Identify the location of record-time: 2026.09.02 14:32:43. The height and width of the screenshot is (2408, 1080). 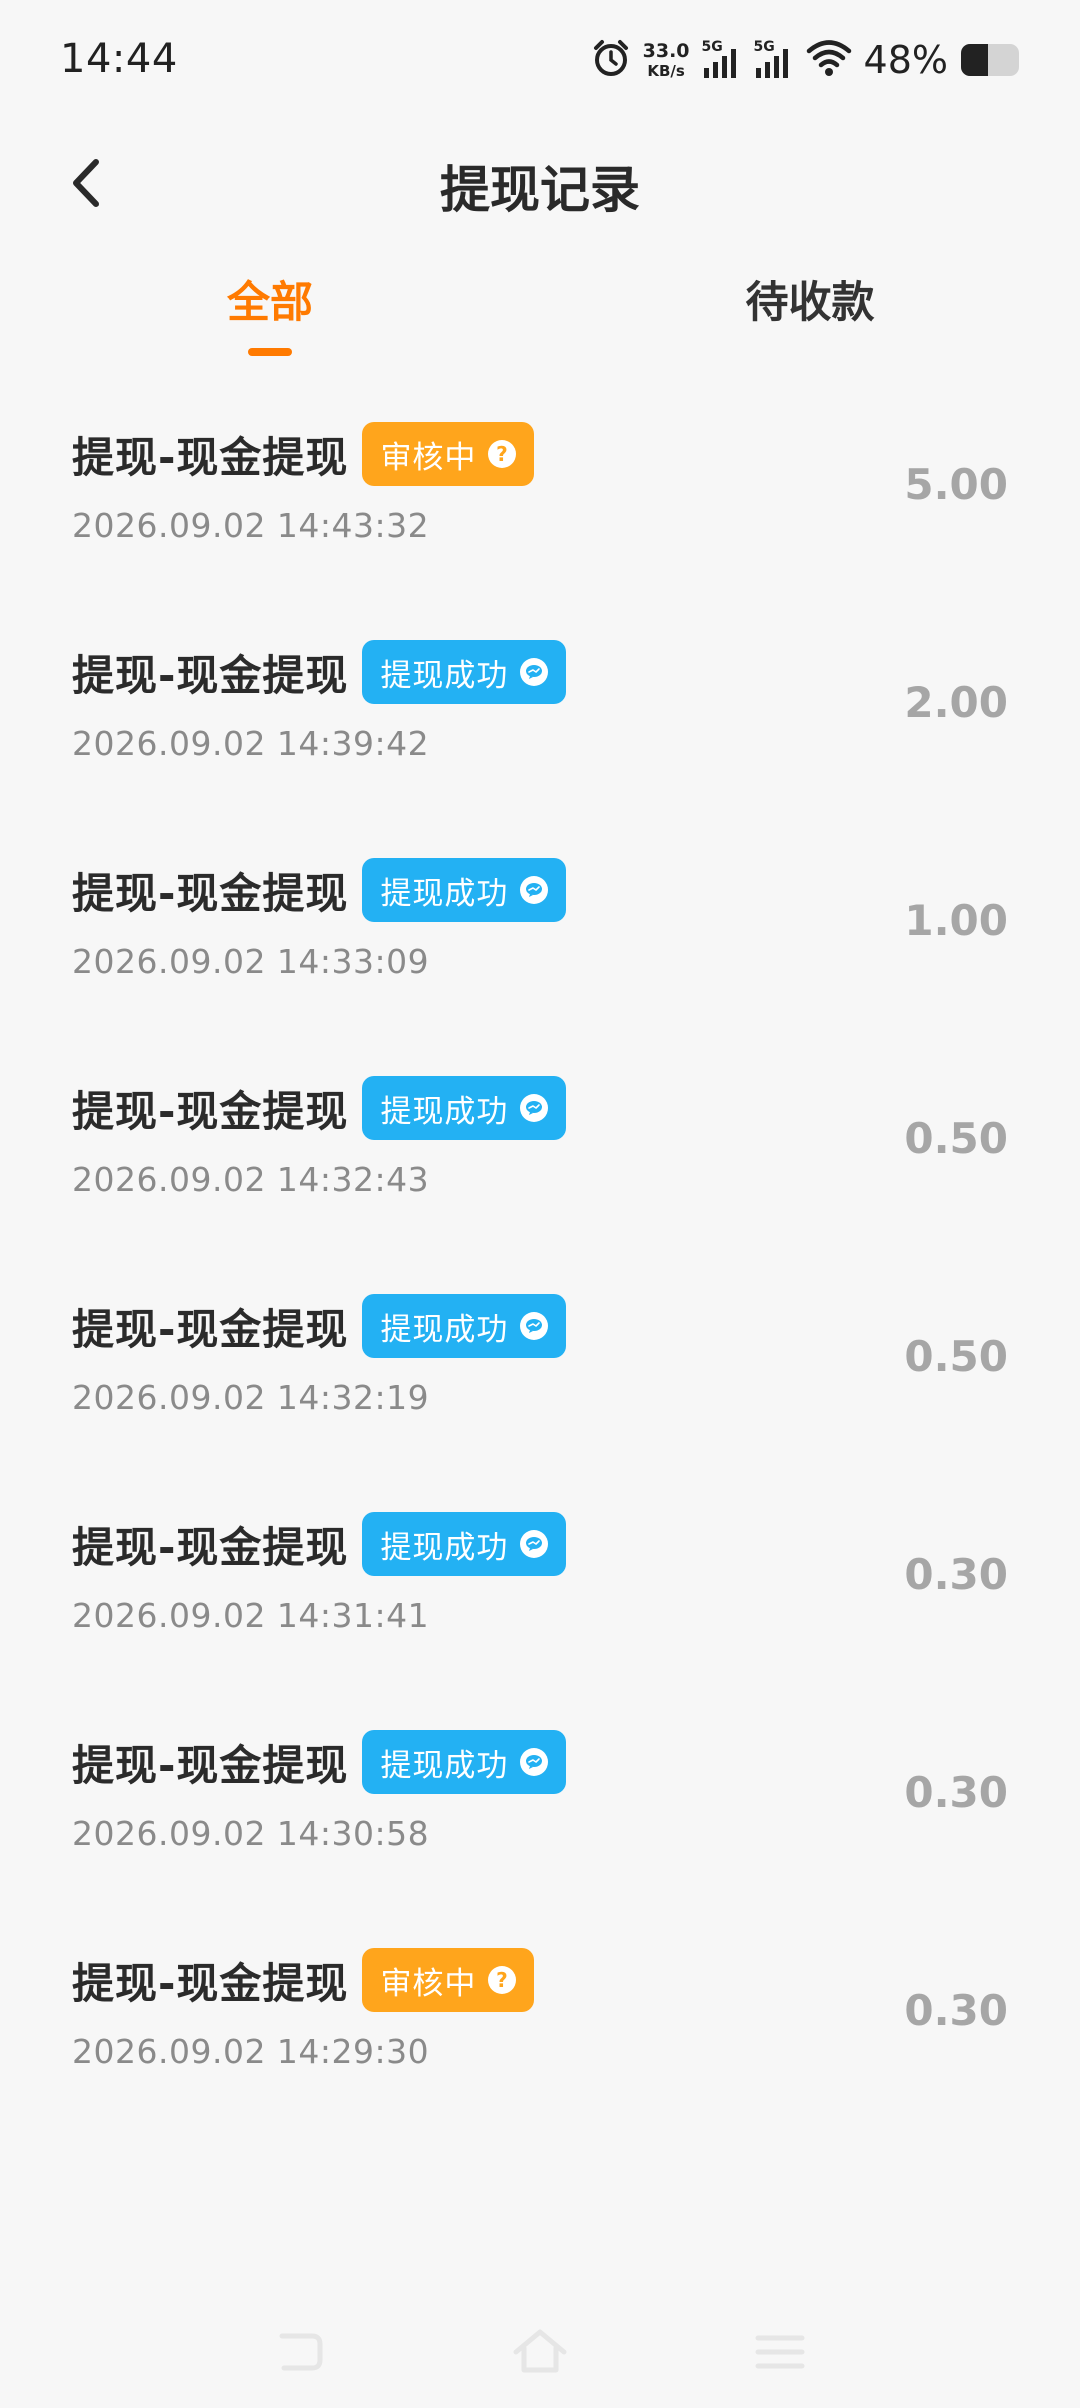
(251, 1179).